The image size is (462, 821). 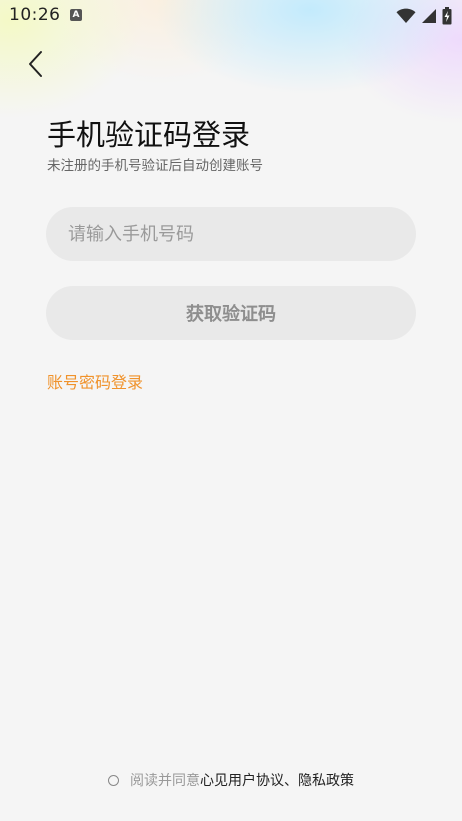 What do you see at coordinates (95, 381) in the screenshot?
I see `password-login-link: 账号密码登录` at bounding box center [95, 381].